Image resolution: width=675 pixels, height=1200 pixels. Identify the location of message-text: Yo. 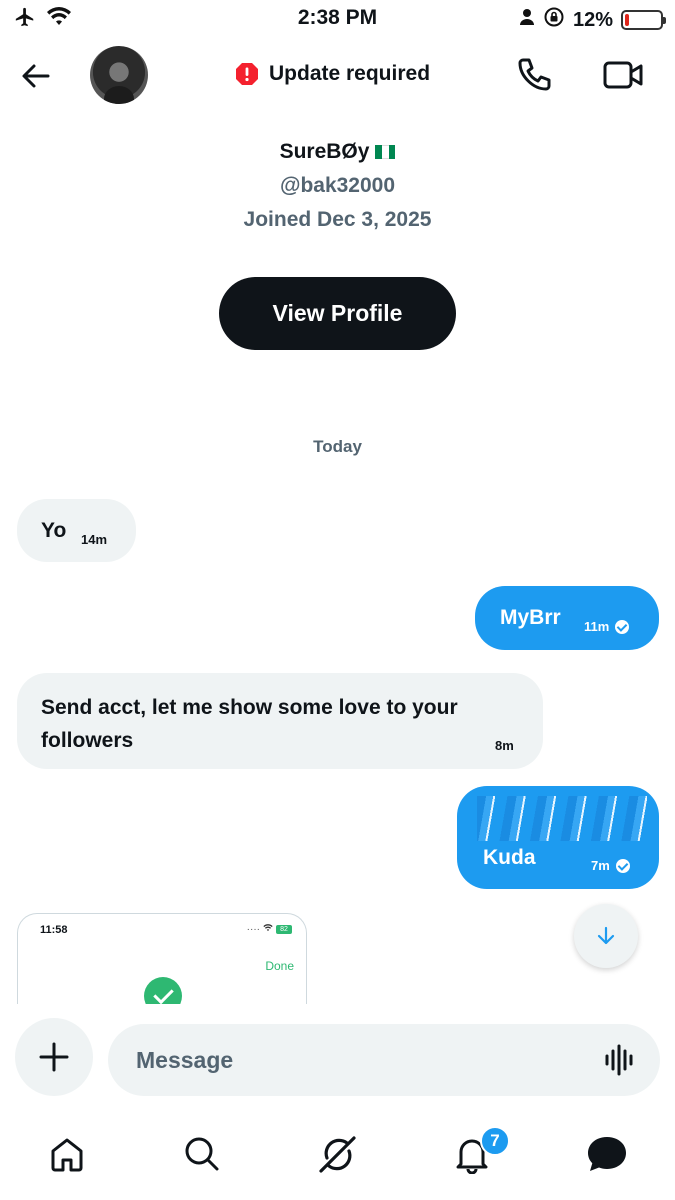
(54, 530).